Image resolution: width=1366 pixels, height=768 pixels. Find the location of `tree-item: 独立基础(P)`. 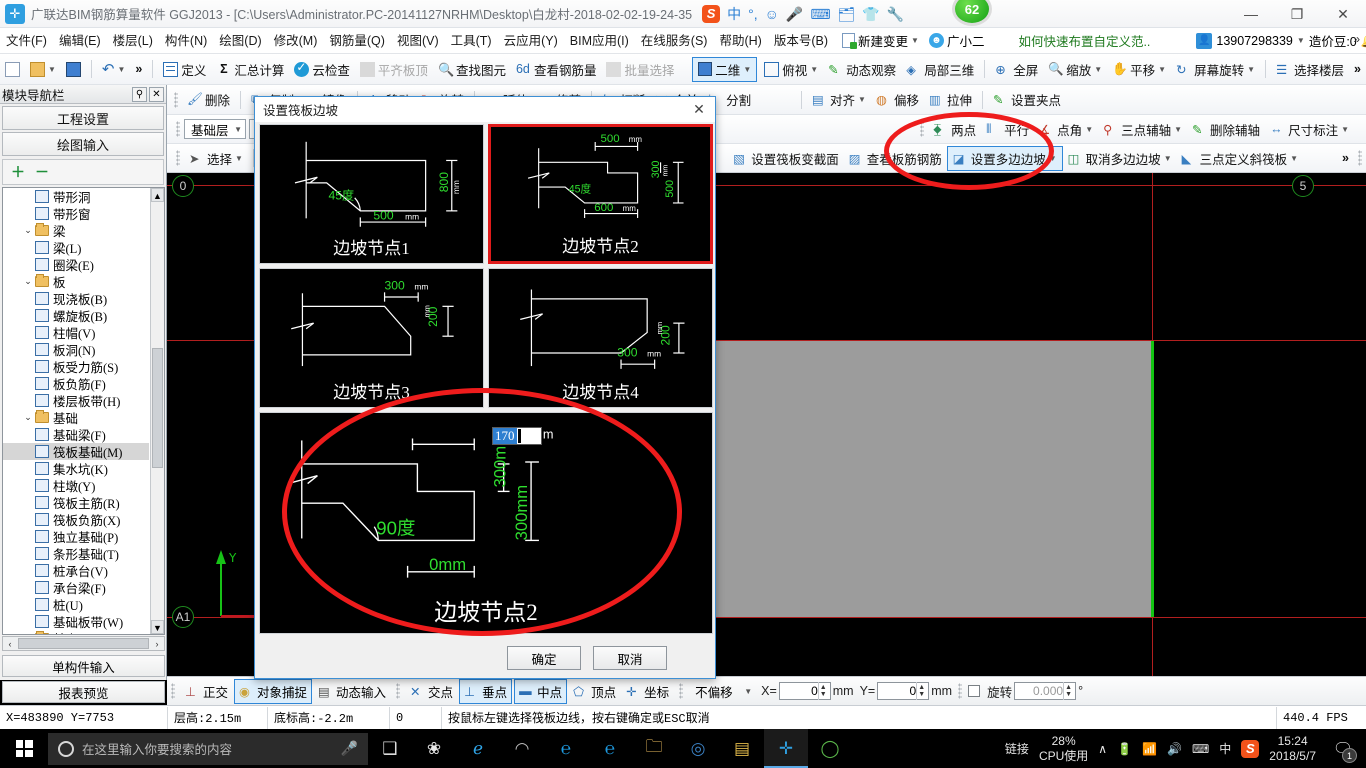

tree-item: 独立基础(P) is located at coordinates (76, 536).